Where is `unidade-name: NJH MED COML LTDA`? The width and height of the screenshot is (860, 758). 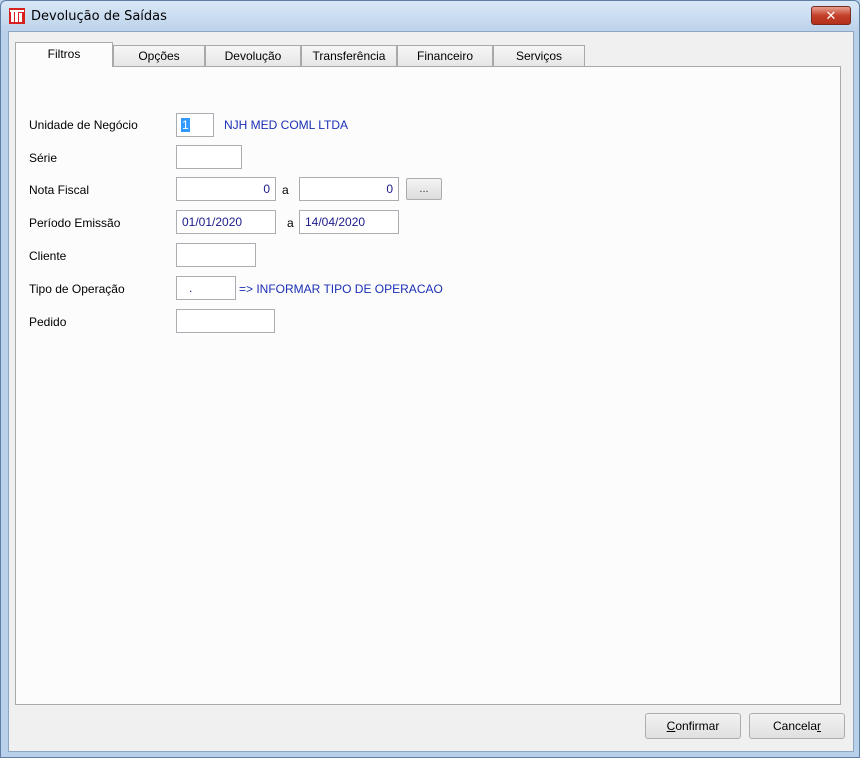
unidade-name: NJH MED COML LTDA is located at coordinates (286, 125).